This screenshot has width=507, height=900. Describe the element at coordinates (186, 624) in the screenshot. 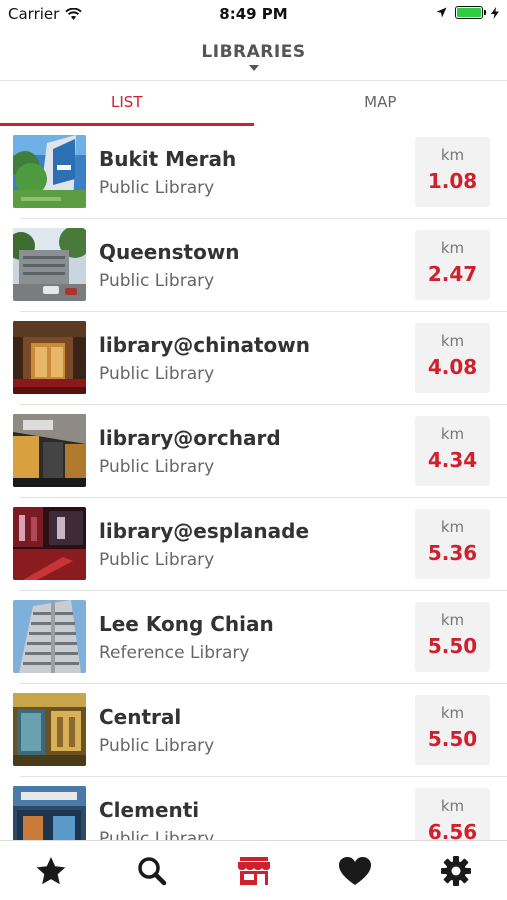

I see `library-name: Lee Kong Chian` at that location.